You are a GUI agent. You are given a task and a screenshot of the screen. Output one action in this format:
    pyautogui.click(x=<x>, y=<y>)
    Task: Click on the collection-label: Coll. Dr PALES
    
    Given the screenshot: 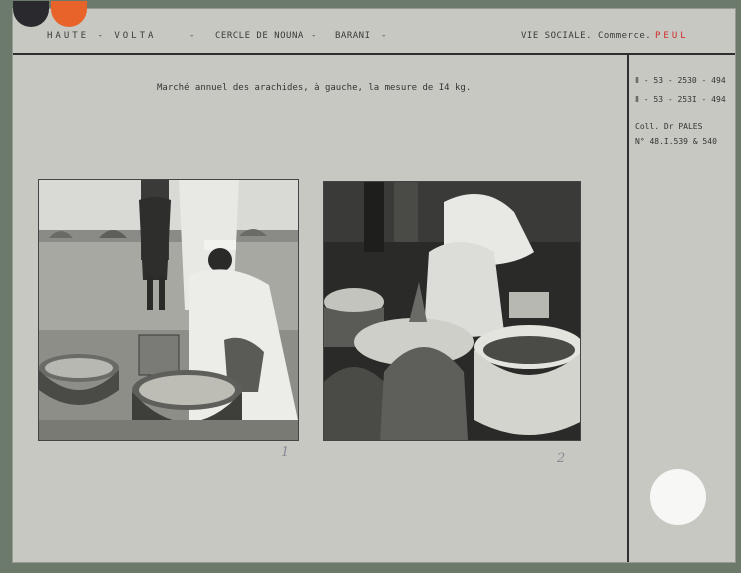 What is the action you would take?
    pyautogui.click(x=669, y=126)
    